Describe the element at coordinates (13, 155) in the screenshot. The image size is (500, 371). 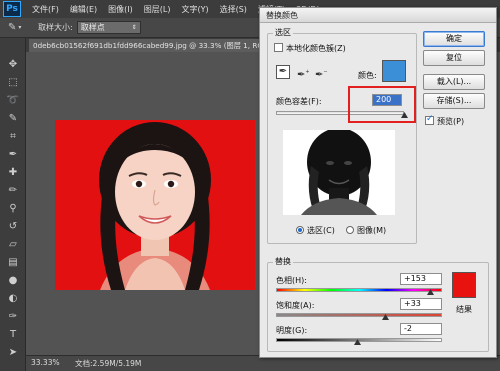
I see `eyedropper-tool-icon: ✒` at that location.